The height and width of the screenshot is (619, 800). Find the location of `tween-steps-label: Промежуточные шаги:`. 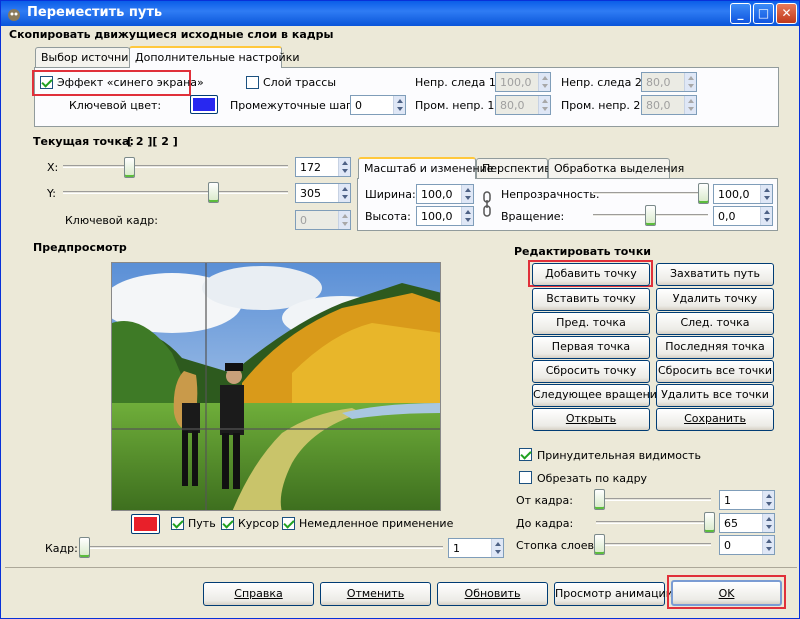

tween-steps-label: Промежуточные шаги: is located at coordinates (296, 105).